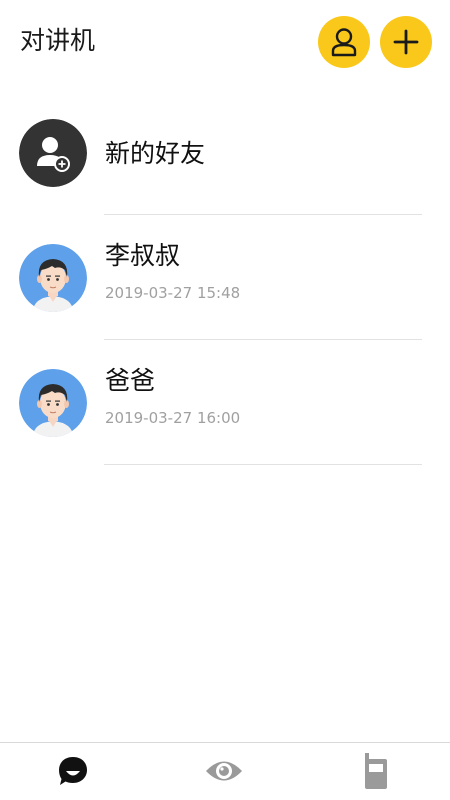  What do you see at coordinates (173, 418) in the screenshot?
I see `contact-timestamp: 2019-03-27 16:00` at bounding box center [173, 418].